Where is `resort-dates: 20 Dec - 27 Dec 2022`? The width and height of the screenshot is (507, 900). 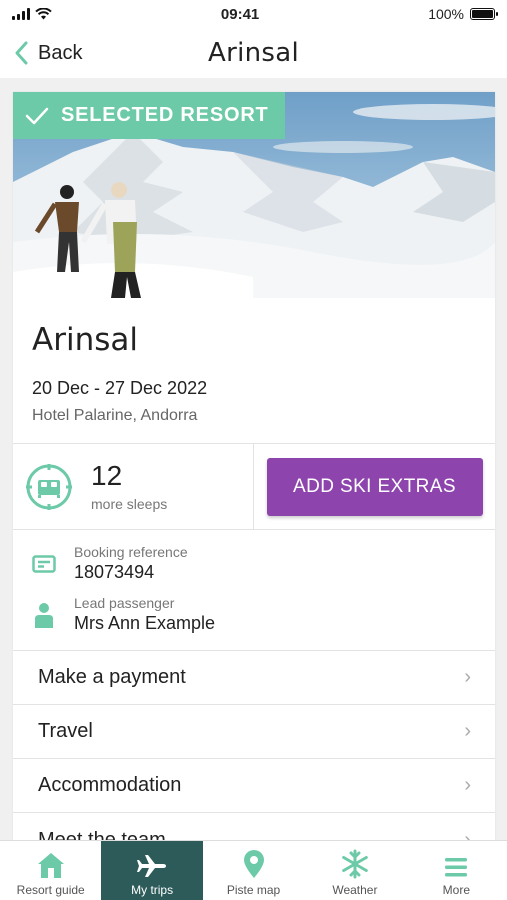
resort-dates: 20 Dec - 27 Dec 2022 is located at coordinates (120, 388).